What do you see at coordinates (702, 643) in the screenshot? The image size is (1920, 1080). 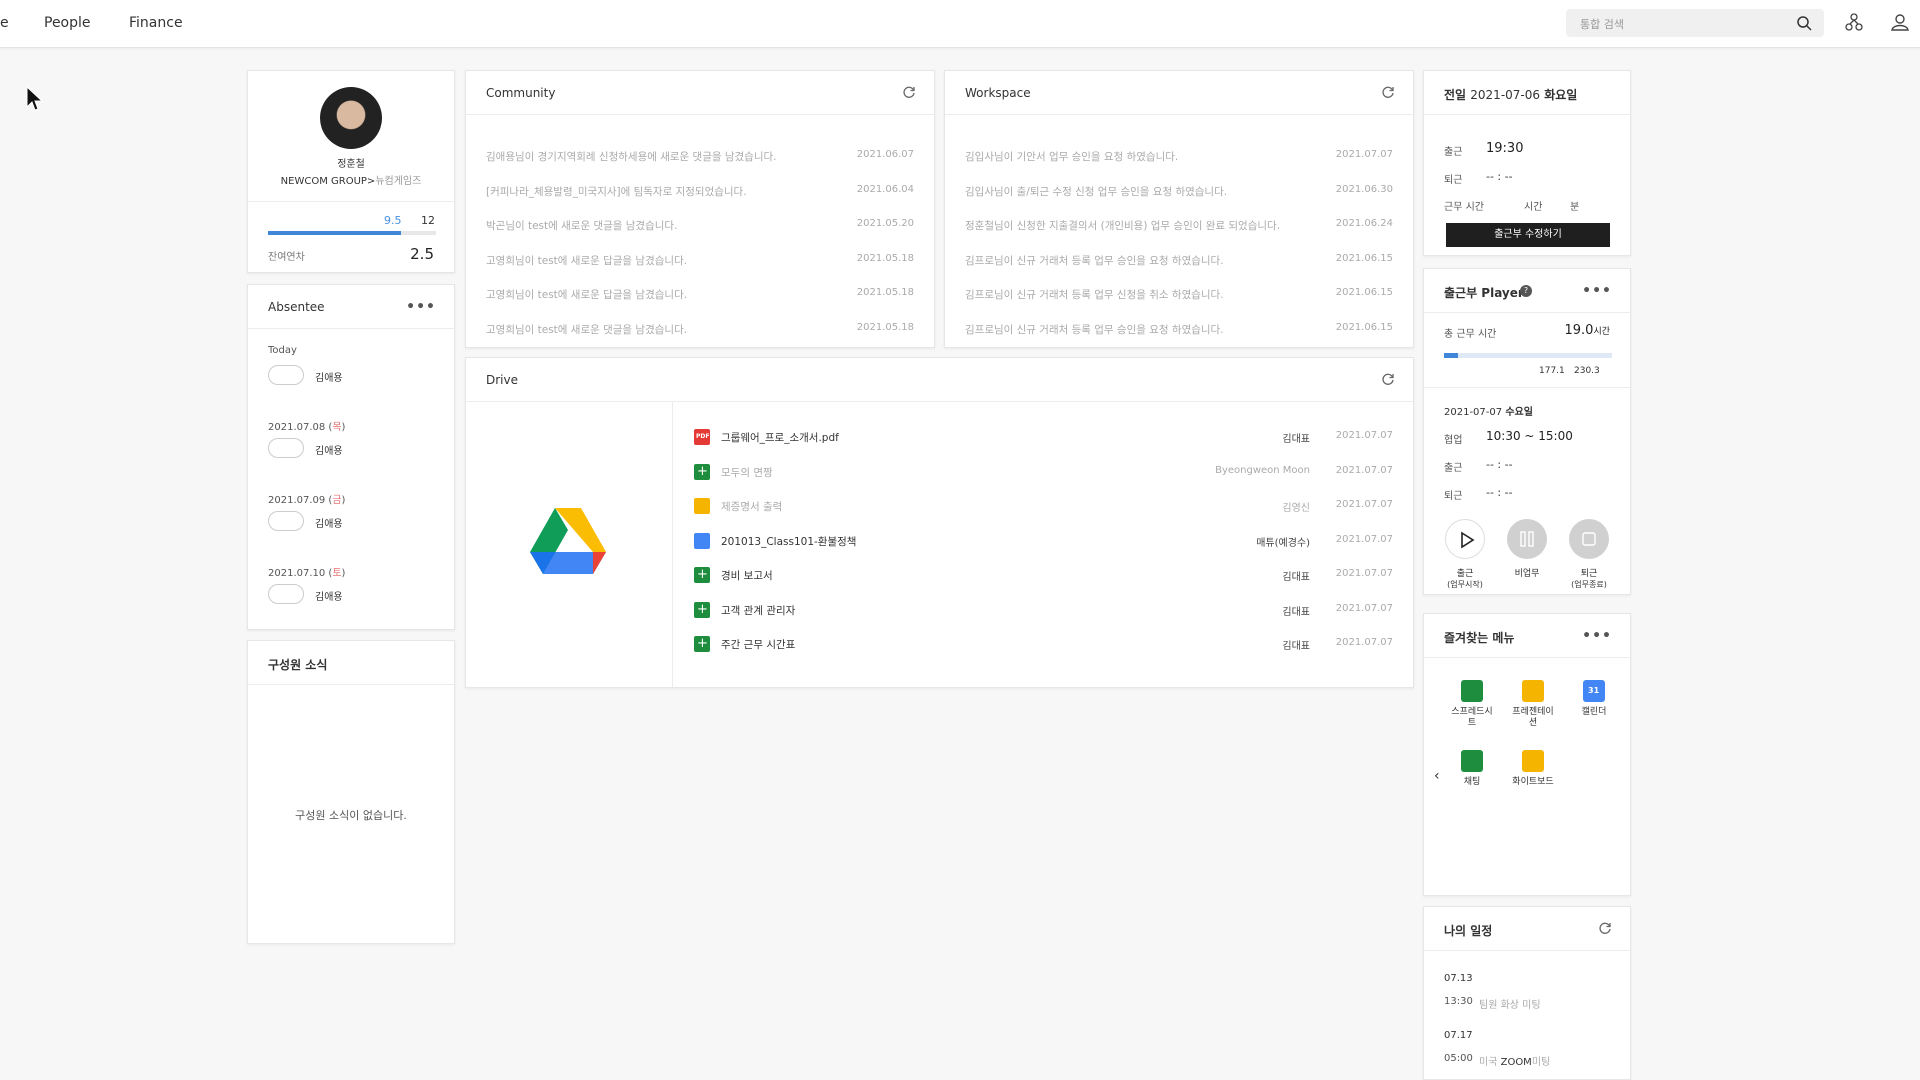 I see `sheet-icon-mark: +` at bounding box center [702, 643].